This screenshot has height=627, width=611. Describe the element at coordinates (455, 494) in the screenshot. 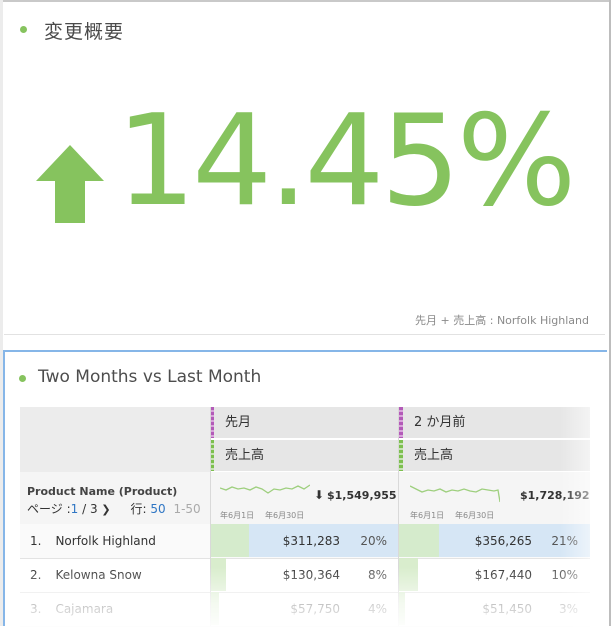

I see `sparkline-two-months-ago` at that location.